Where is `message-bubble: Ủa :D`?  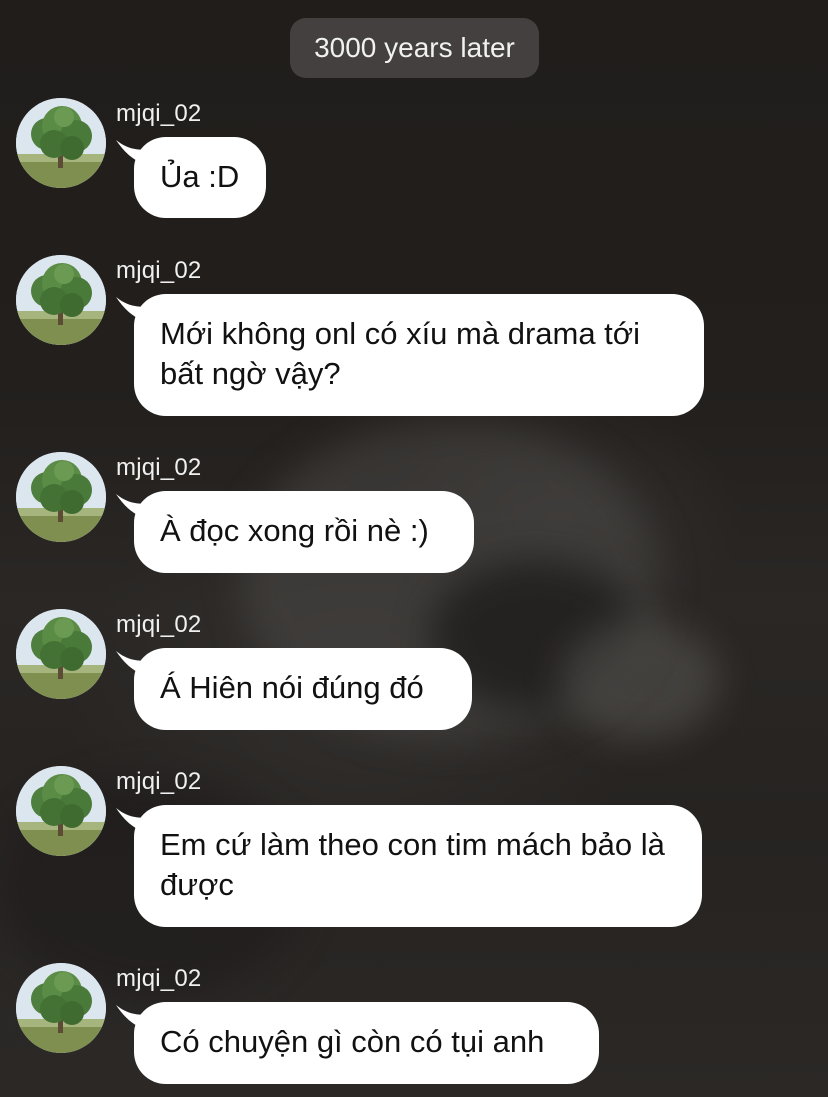 message-bubble: Ủa :D is located at coordinates (200, 177).